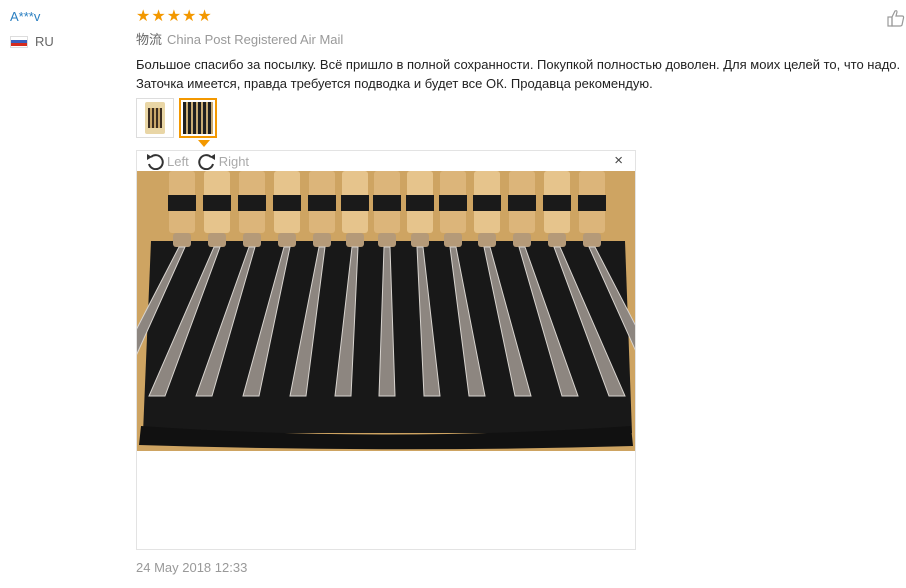 The height and width of the screenshot is (588, 906). I want to click on logistics-info: 物流 China Post Registered Air Mail, so click(521, 40).